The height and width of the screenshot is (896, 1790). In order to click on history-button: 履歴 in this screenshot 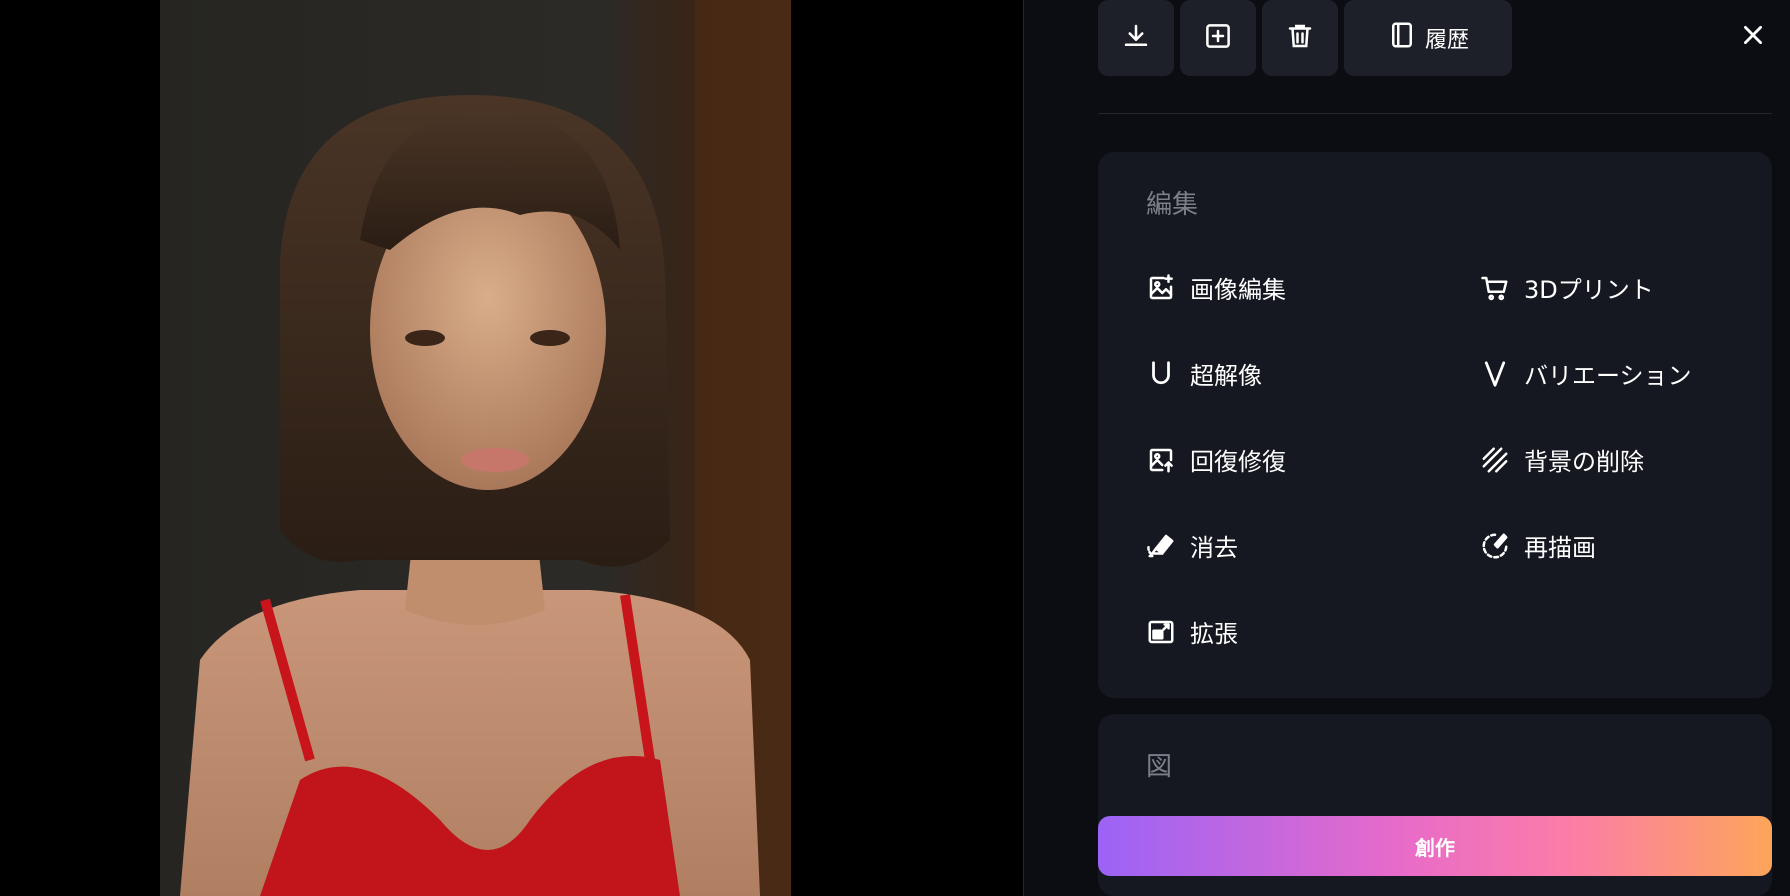, I will do `click(1428, 38)`.